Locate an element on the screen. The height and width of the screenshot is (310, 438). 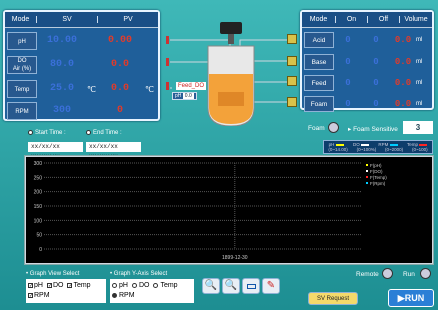
reset-button is located at coordinates (251, 286).